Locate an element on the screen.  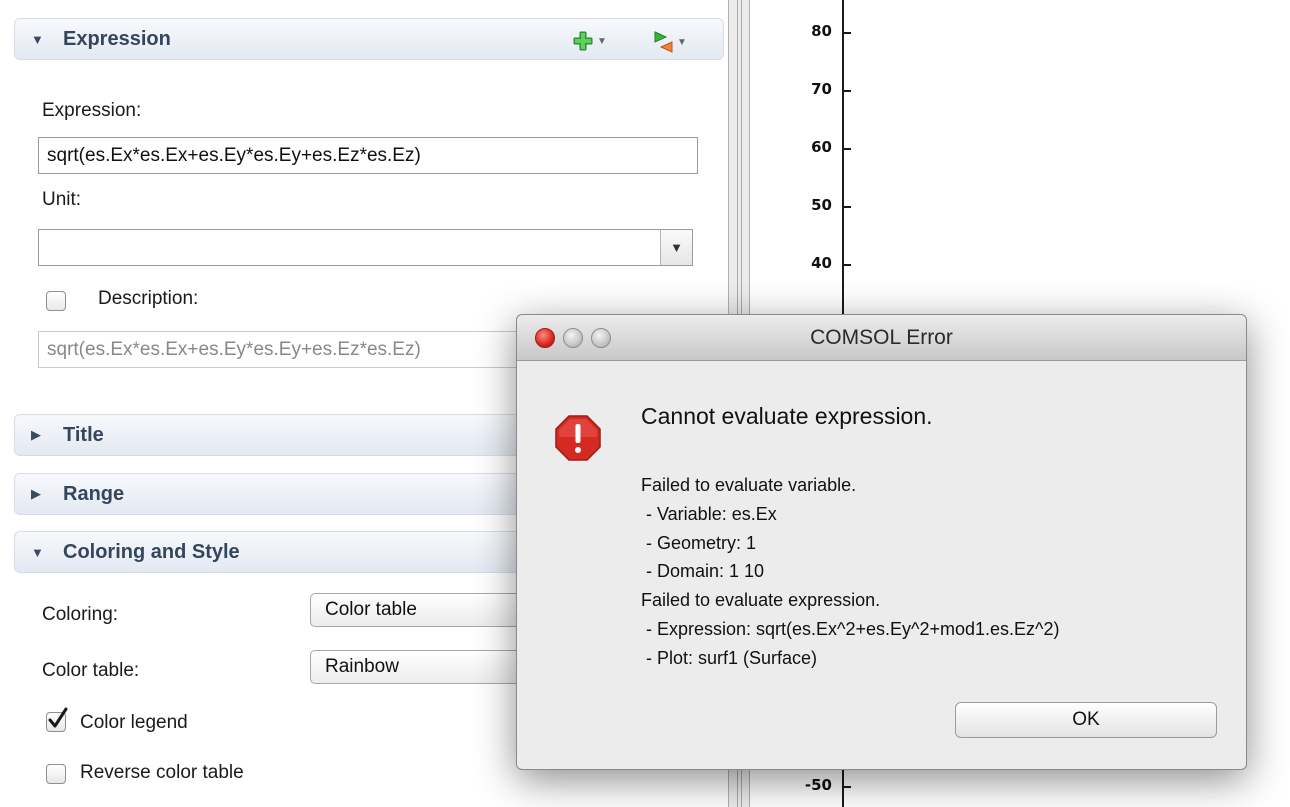
checkmark-icon is located at coordinates (58, 717).